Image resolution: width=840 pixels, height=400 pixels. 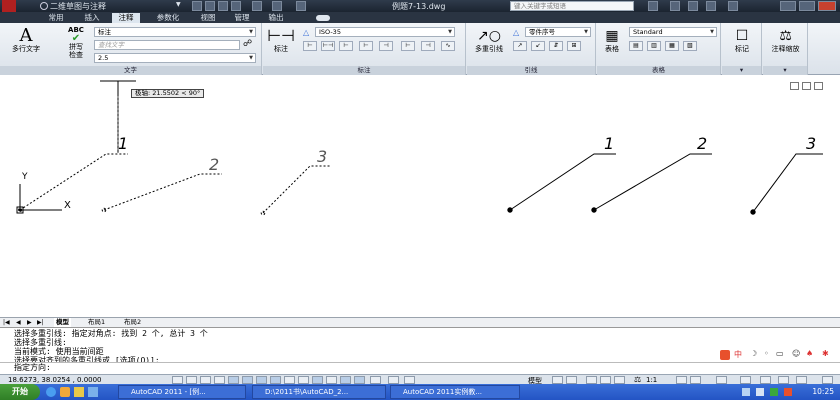 I want to click on quick-view-layouts-icon, so click(x=557, y=380).